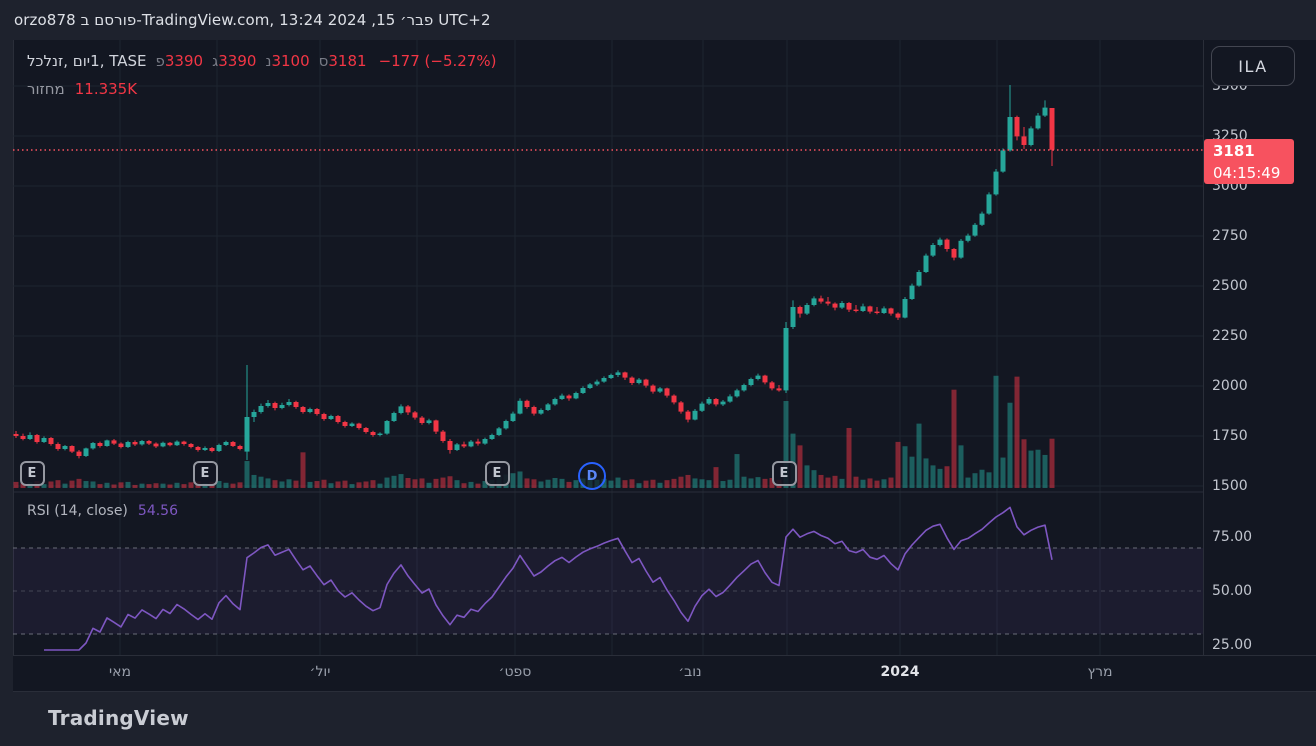 Image resolution: width=1316 pixels, height=746 pixels. What do you see at coordinates (690, 672) in the screenshot?
I see `time-axis-label: נוב׳` at bounding box center [690, 672].